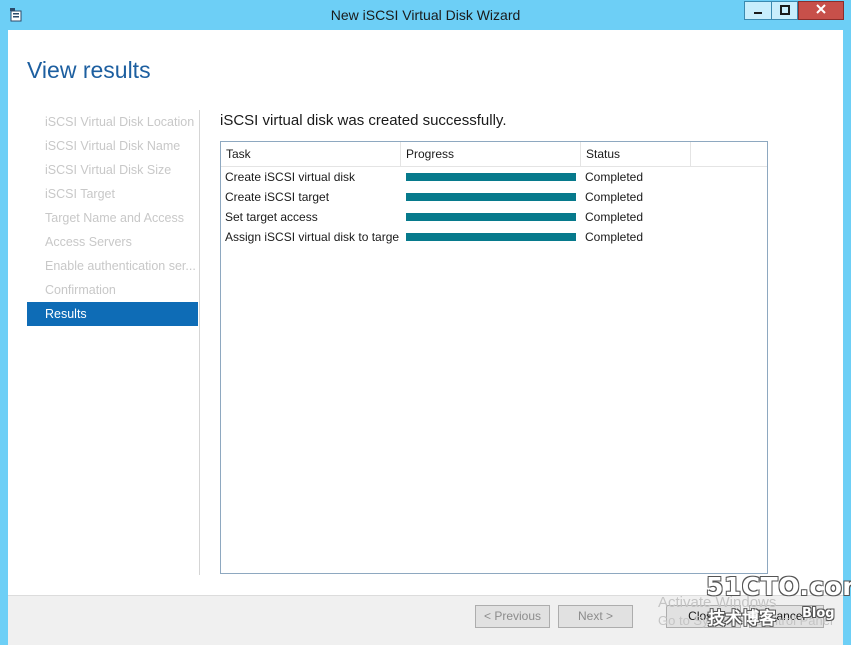 This screenshot has height=645, width=851. I want to click on watermark-main: 51CTO.com, so click(778, 586).